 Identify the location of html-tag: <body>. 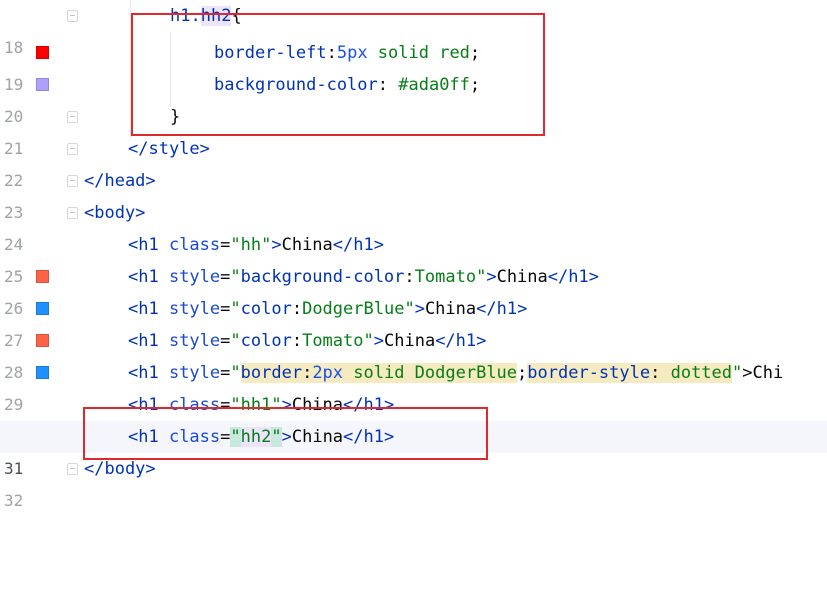
(115, 213).